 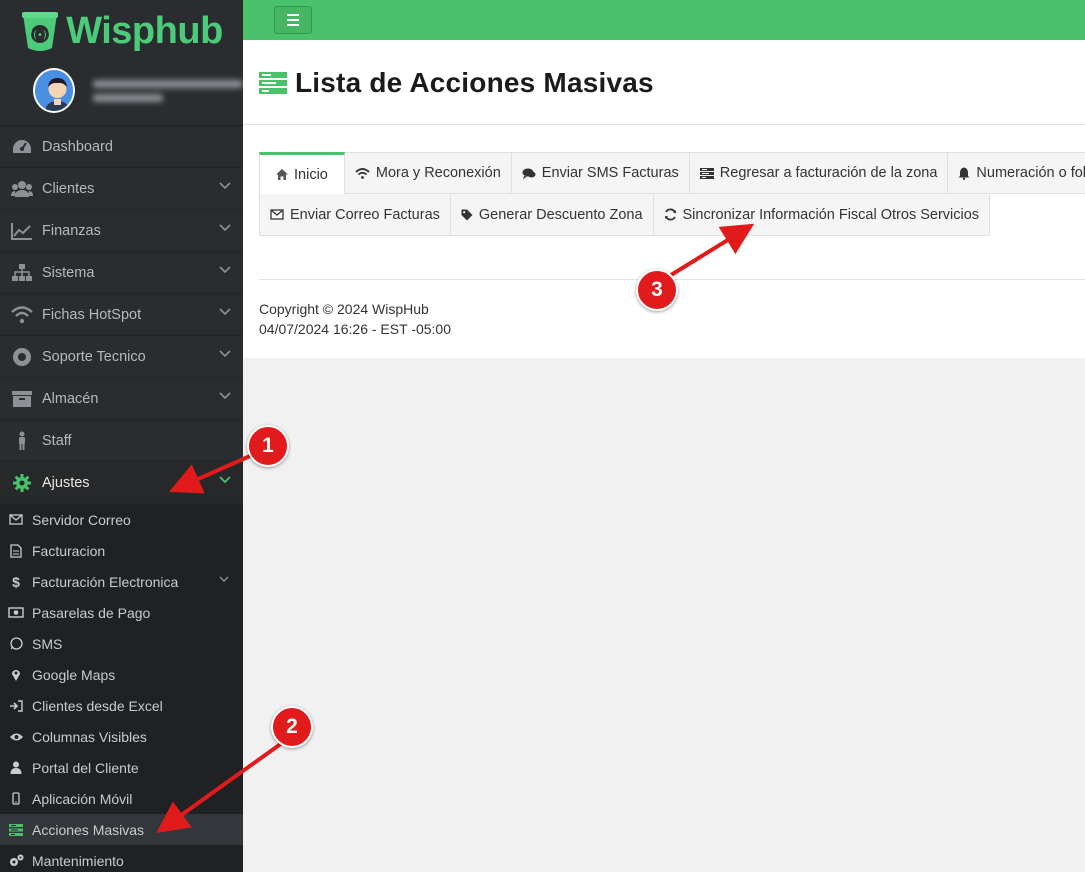 I want to click on sidebar-item-soporte-tecnico: Soporte Tecnico, so click(x=121, y=357).